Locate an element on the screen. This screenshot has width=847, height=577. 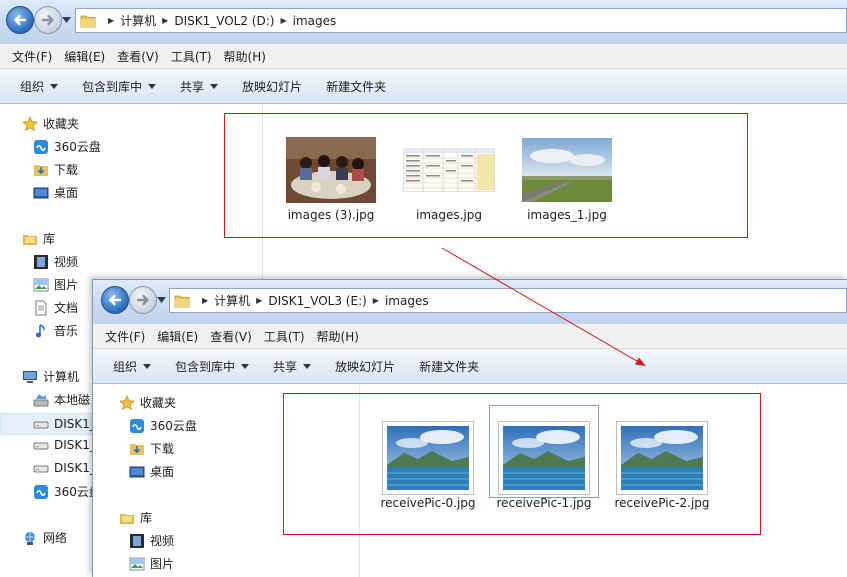
desktop-icon is located at coordinates (41, 193).